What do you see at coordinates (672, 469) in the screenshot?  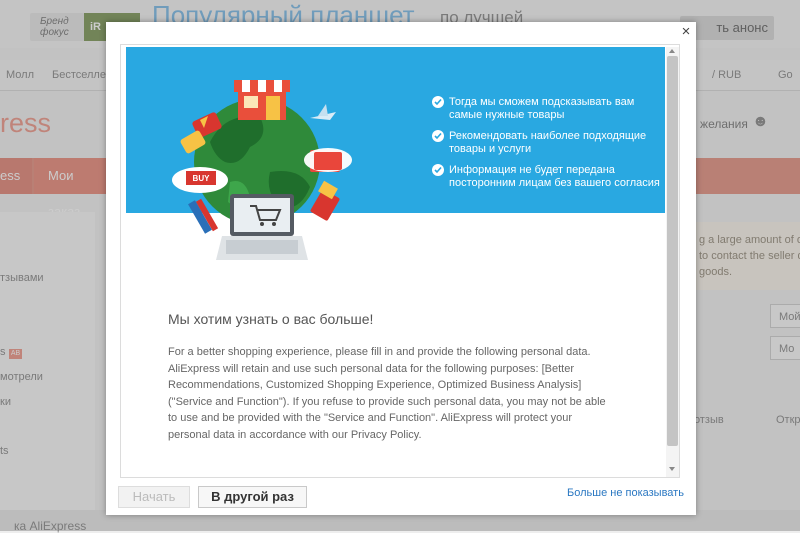 I see `scroll-down-arrow-icon` at bounding box center [672, 469].